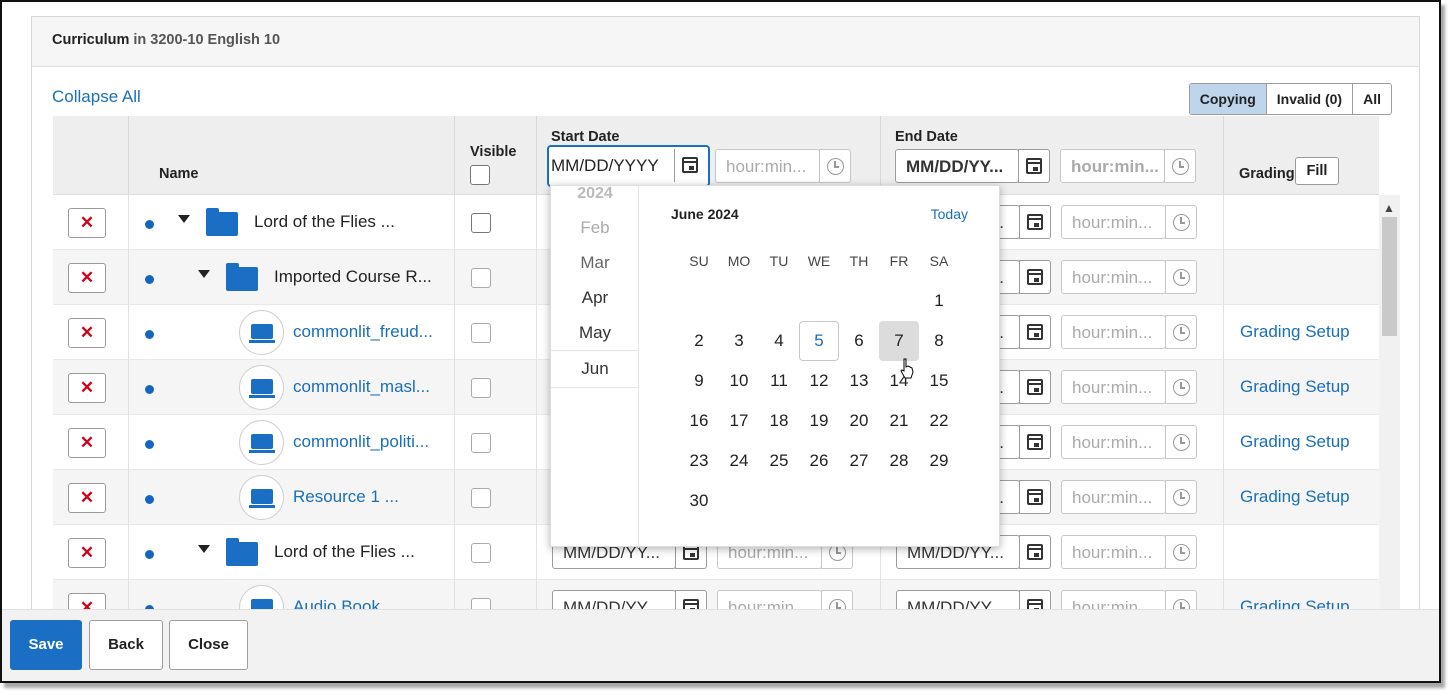  Describe the element at coordinates (46, 645) in the screenshot. I see `save-button: Save` at that location.